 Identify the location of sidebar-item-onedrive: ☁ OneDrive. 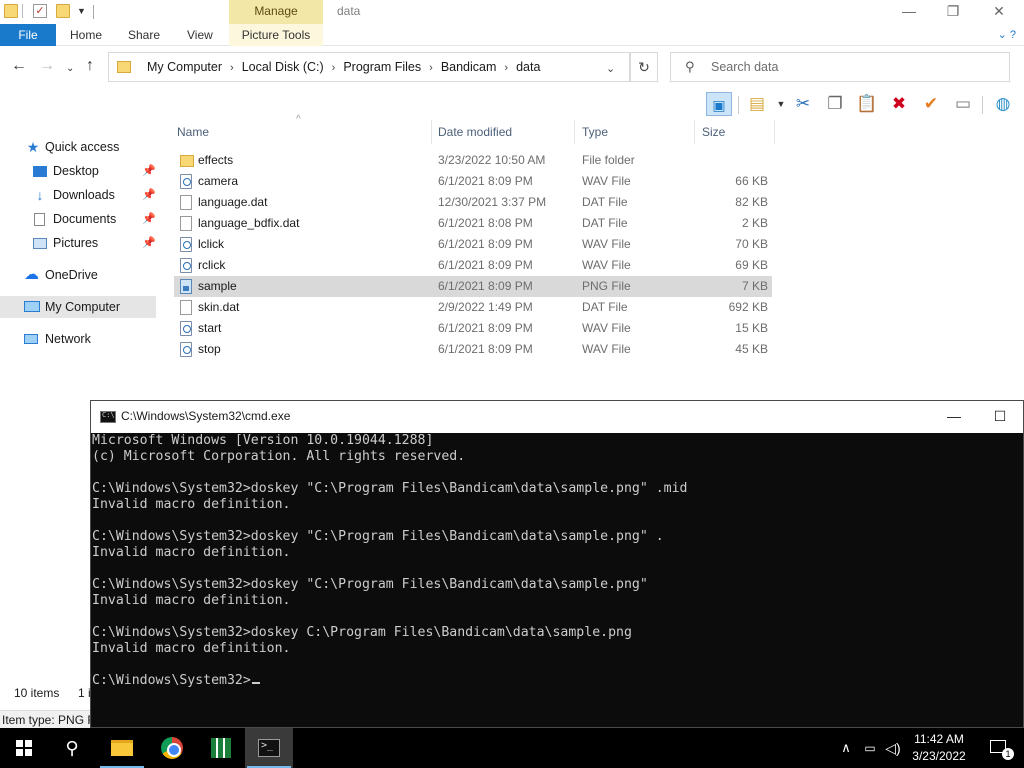
(78, 275).